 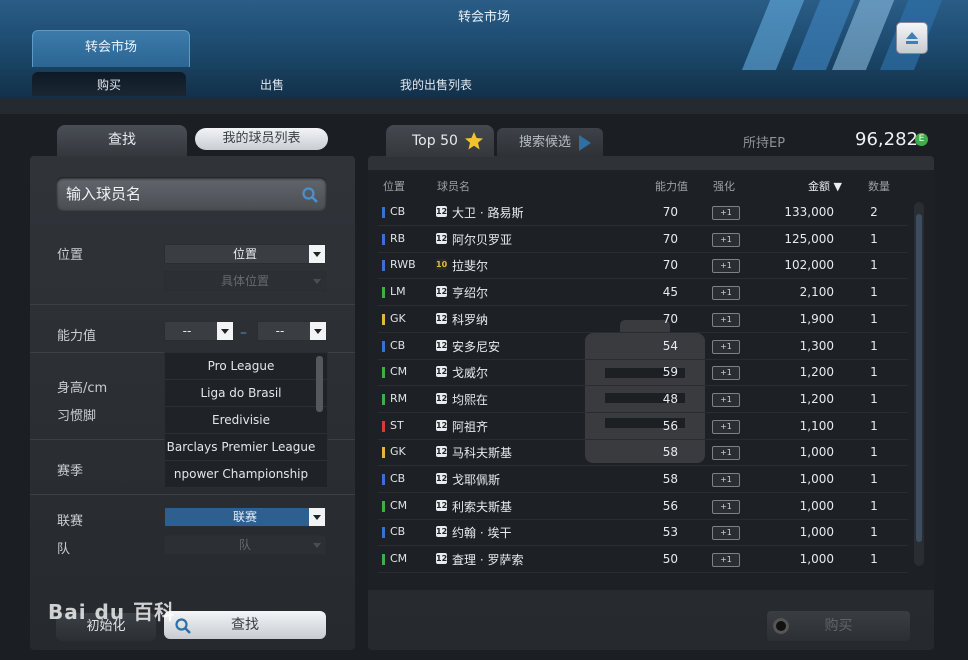 What do you see at coordinates (545, 142) in the screenshot?
I see `tab-candidates-label: 搜索候选` at bounding box center [545, 142].